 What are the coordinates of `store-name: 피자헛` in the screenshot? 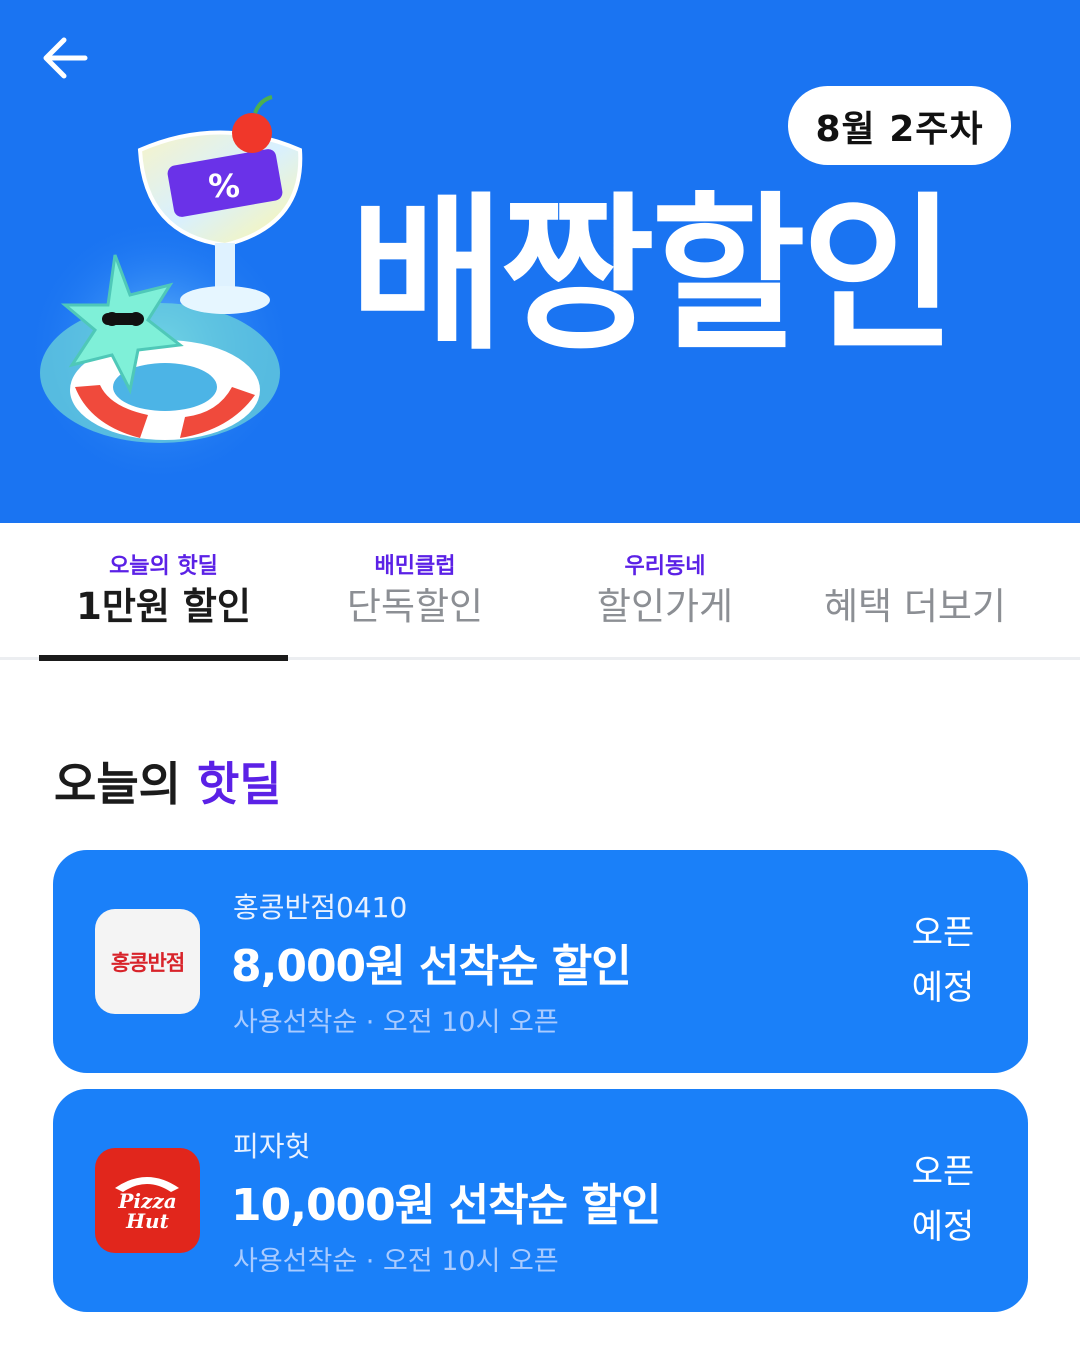 It's located at (272, 1146).